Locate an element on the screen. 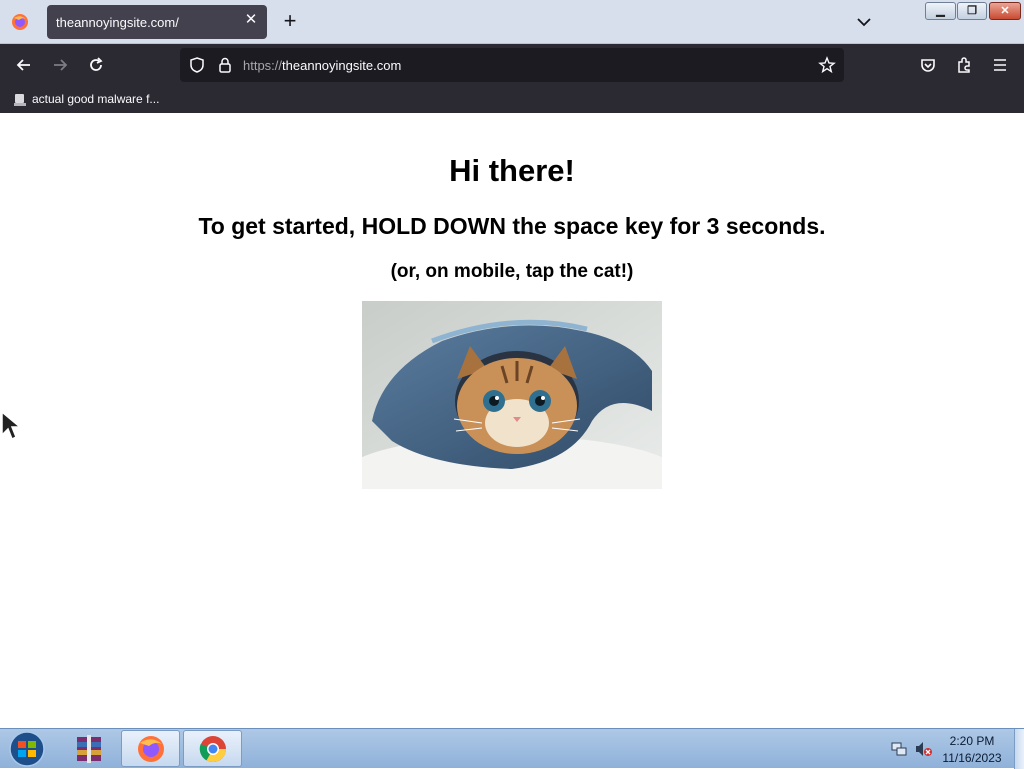 This screenshot has width=1024, height=769. url-bar: https://theannoyingsite.com is located at coordinates (512, 65).